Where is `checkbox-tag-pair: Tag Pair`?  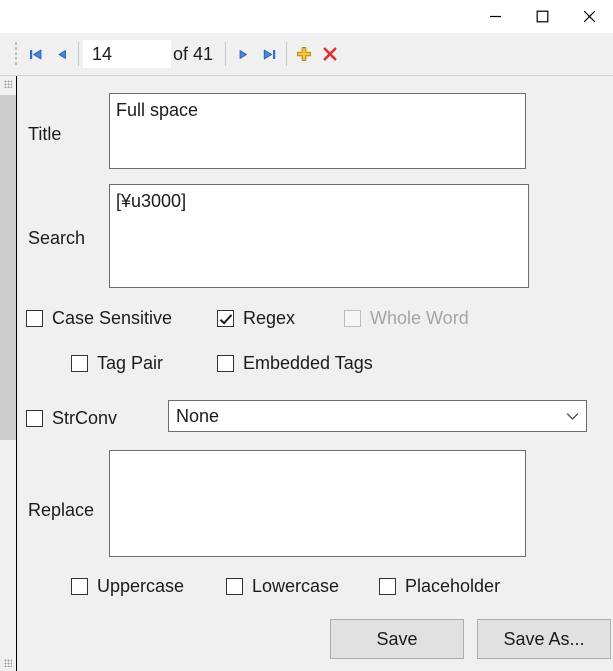 checkbox-tag-pair: Tag Pair is located at coordinates (117, 363).